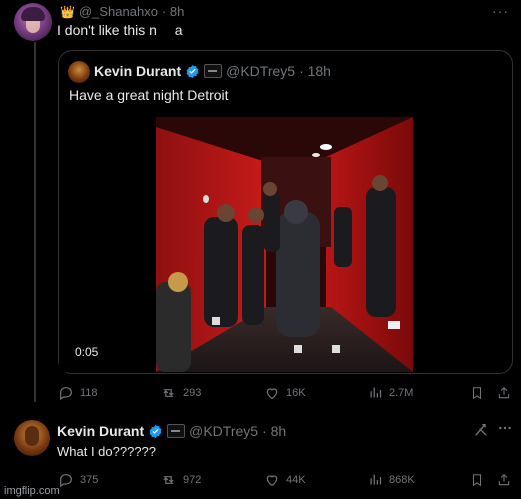 Image resolution: width=521 pixels, height=499 pixels. Describe the element at coordinates (401, 392) in the screenshot. I see `views-count: 2.7M` at that location.